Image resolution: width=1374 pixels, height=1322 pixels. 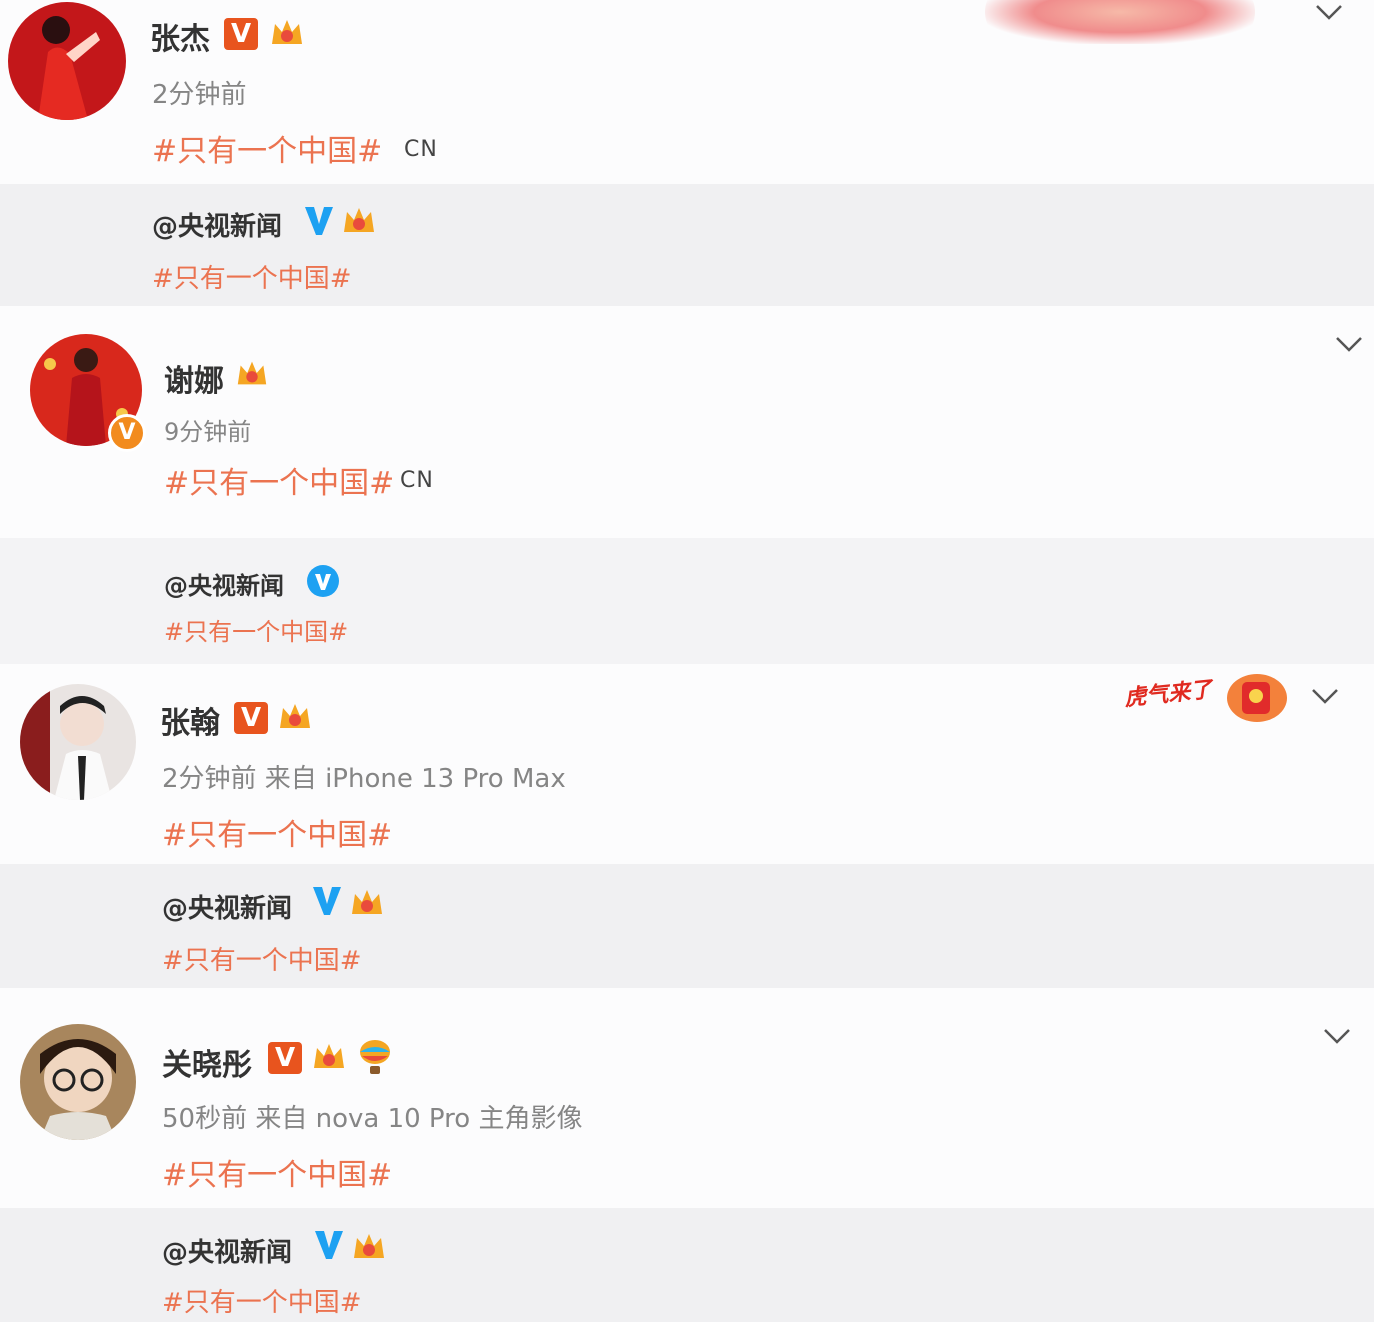 I want to click on red-envelope-icon, so click(x=1257, y=698).